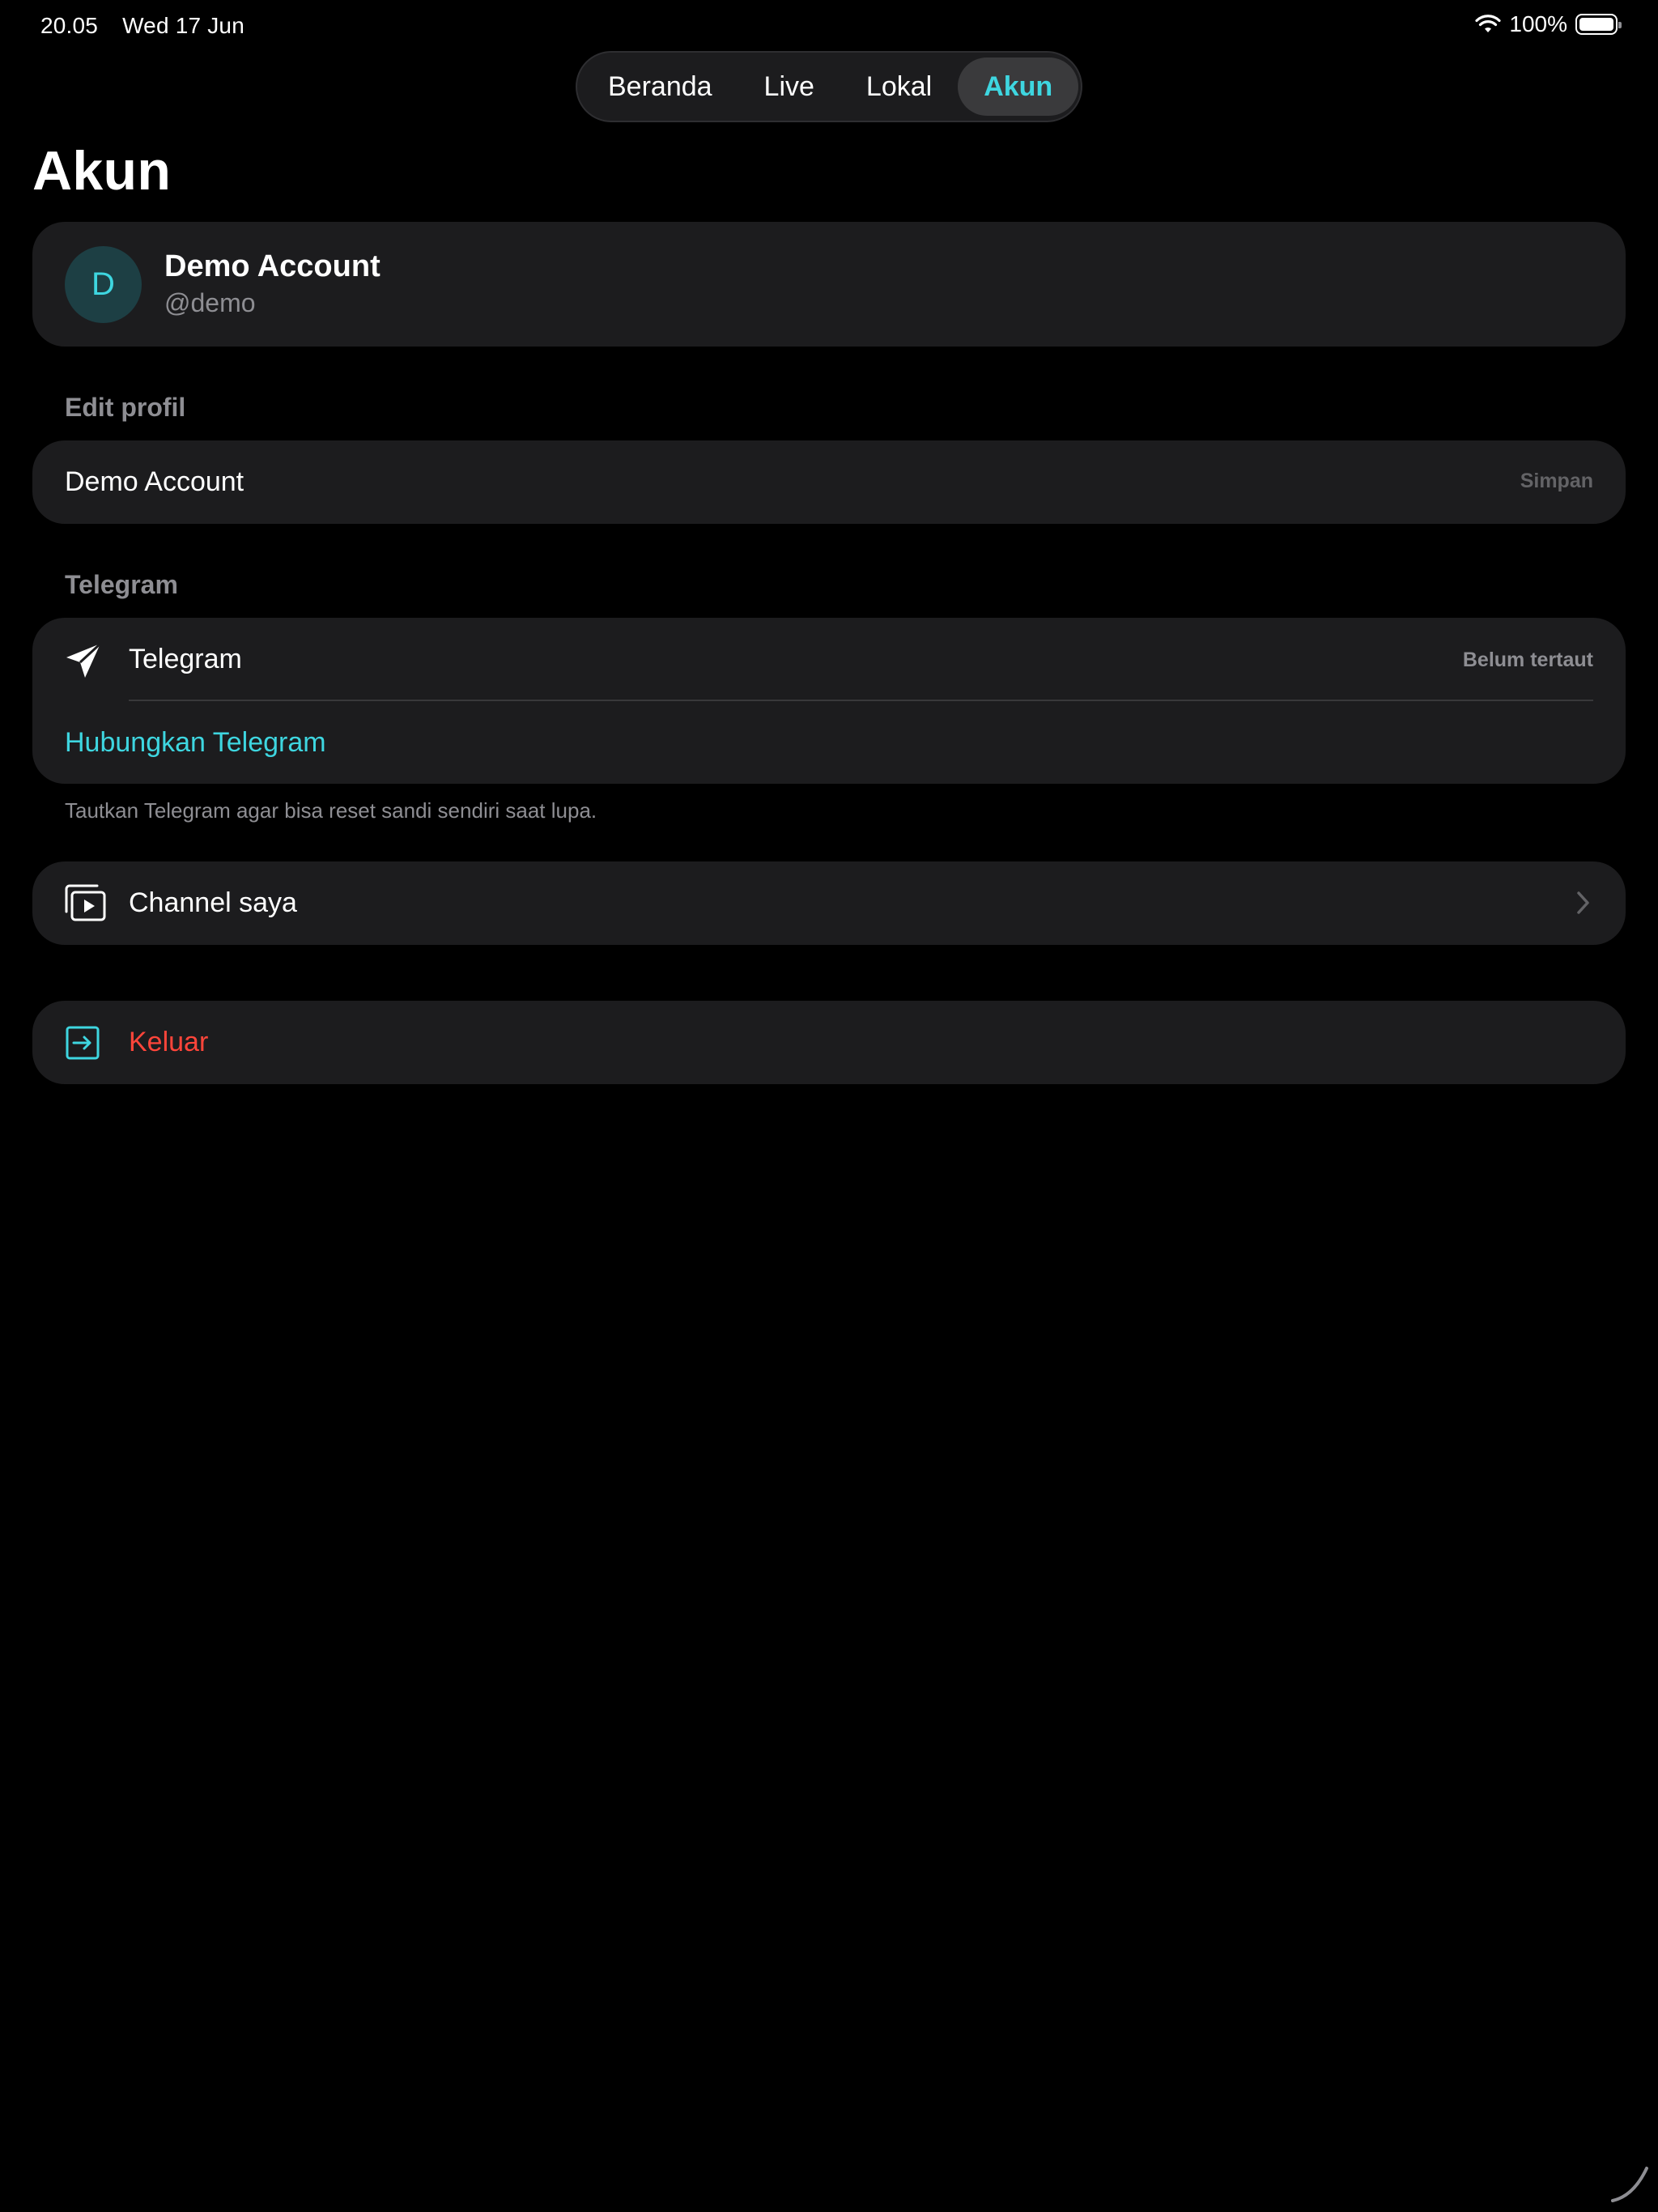  What do you see at coordinates (899, 87) in the screenshot?
I see `tab-lokal: Lokal` at bounding box center [899, 87].